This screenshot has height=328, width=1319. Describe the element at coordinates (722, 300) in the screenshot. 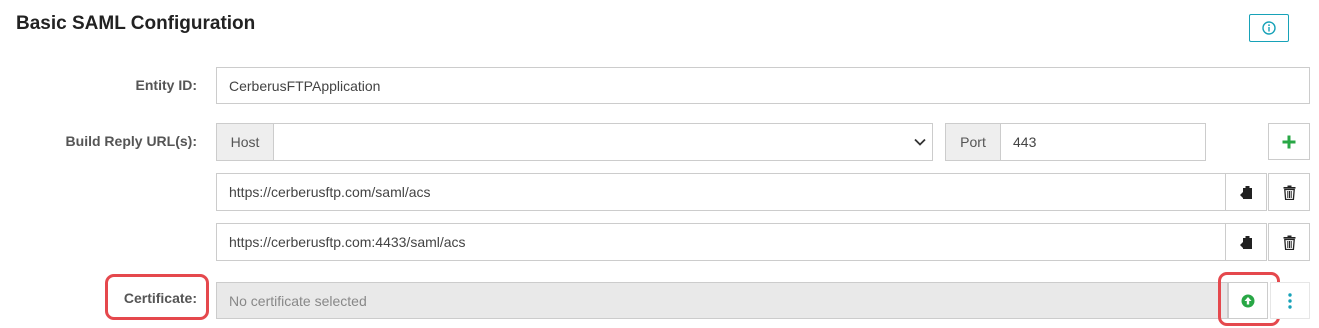

I see `certificate-field: No certificate selected` at that location.